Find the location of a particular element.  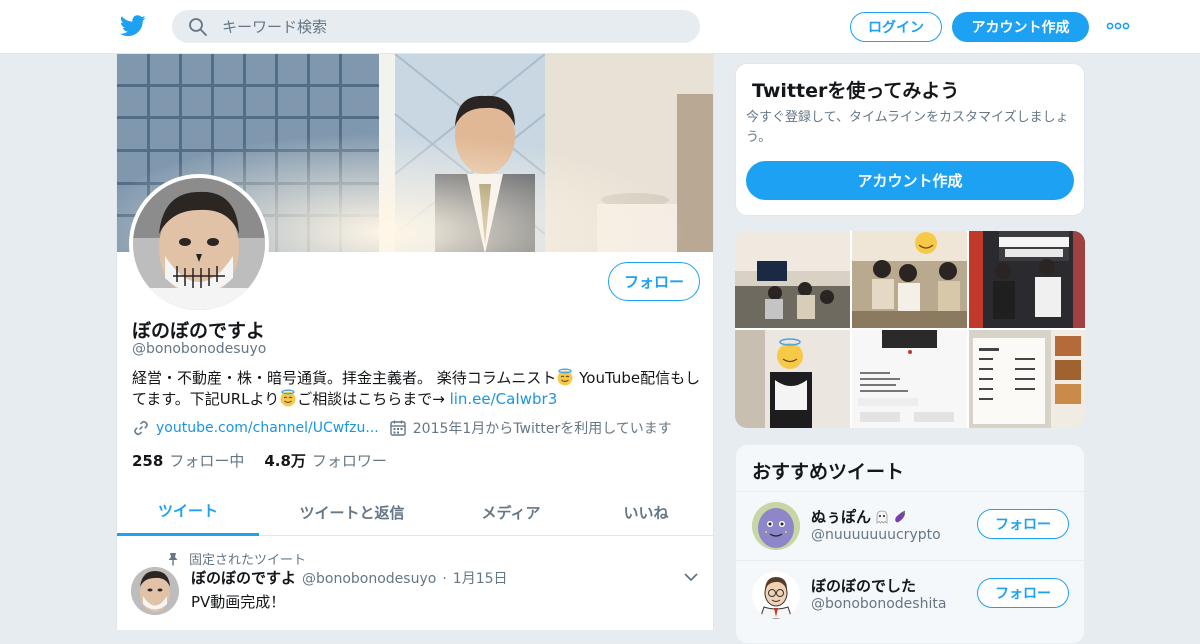

recommended-user-name-text: ぼのぼのでした is located at coordinates (864, 586).